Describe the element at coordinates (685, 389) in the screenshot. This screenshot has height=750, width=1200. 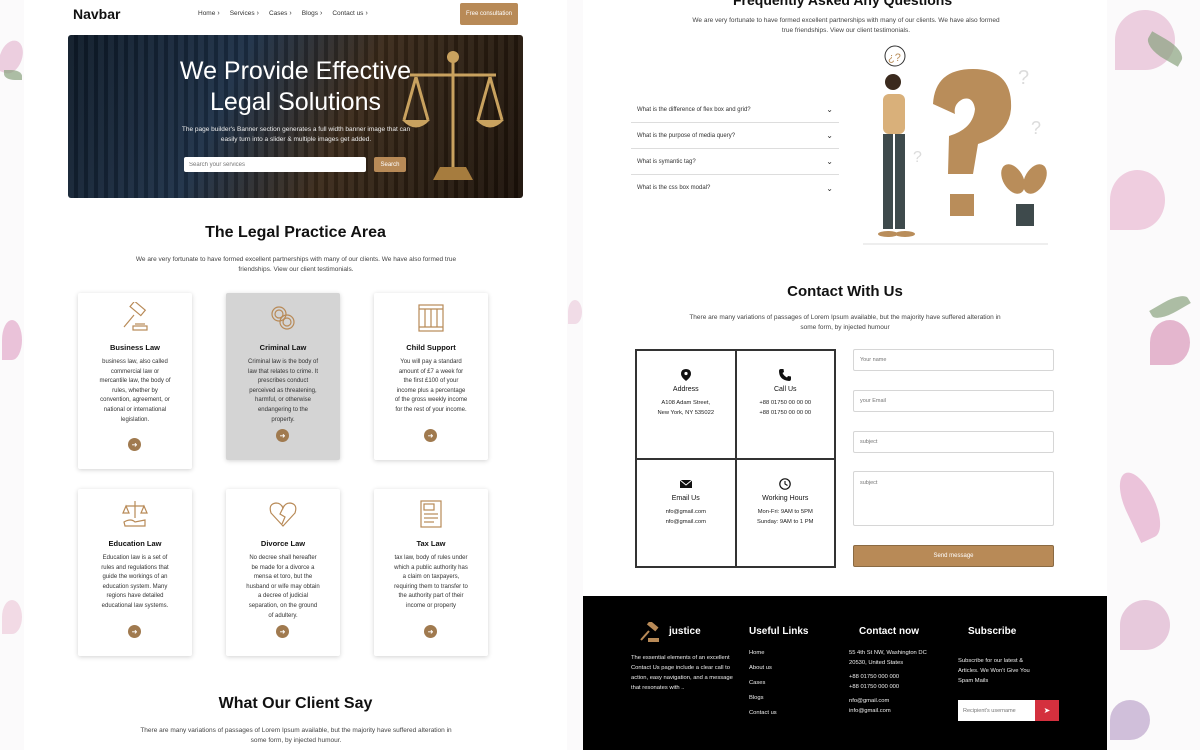
I see `address-label: Address` at that location.